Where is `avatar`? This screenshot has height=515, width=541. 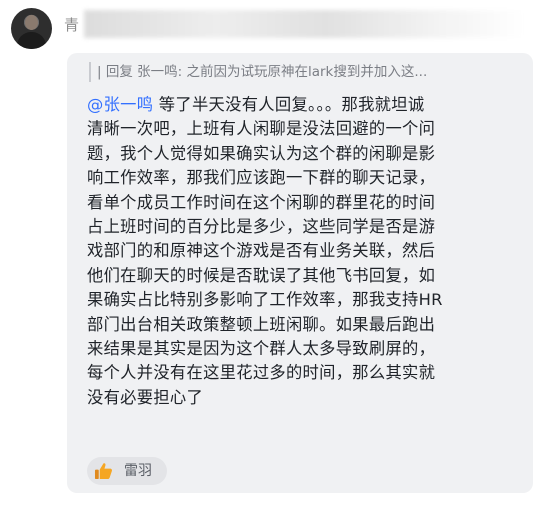 avatar is located at coordinates (31, 28).